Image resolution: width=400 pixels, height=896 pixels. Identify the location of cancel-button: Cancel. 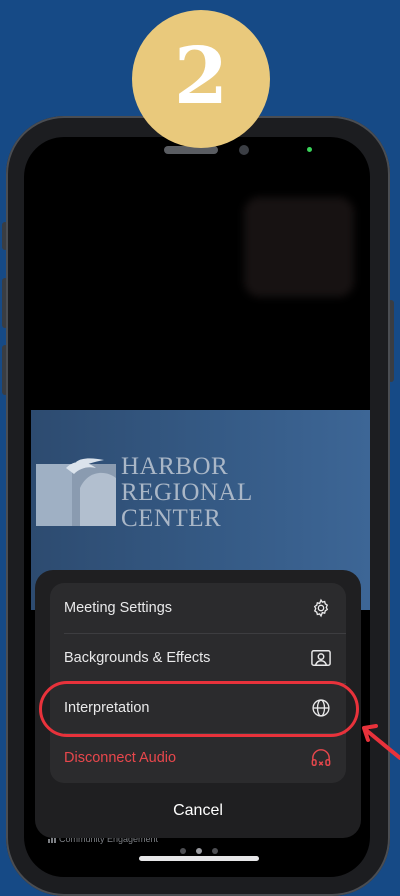
(198, 811).